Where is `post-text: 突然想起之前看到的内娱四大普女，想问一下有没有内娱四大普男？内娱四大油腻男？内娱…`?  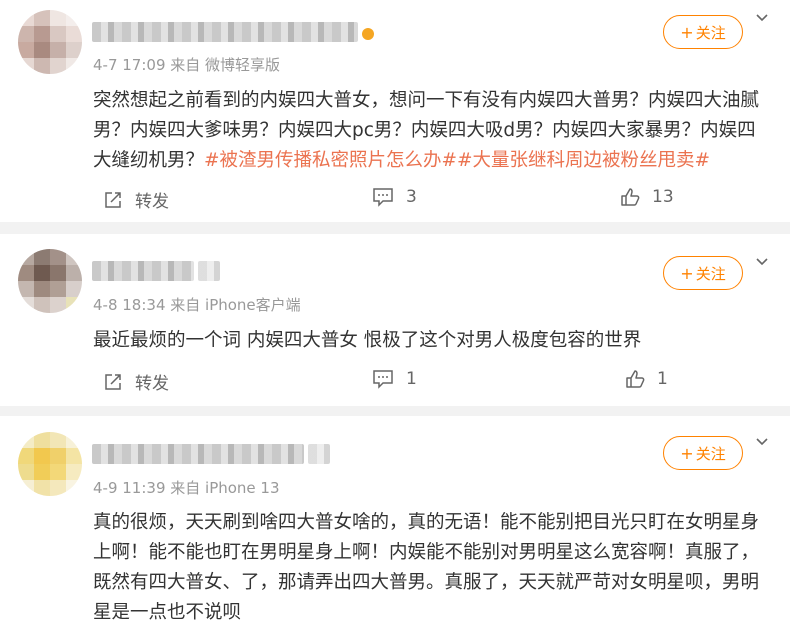
post-text: 突然想起之前看到的内娱四大普女，想问一下有没有内娱四大普男？内娱四大油腻男？内娱… is located at coordinates (431, 131).